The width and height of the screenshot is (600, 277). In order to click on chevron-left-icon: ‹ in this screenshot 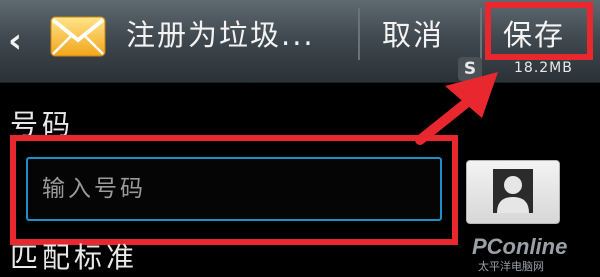, I will do `click(15, 41)`.